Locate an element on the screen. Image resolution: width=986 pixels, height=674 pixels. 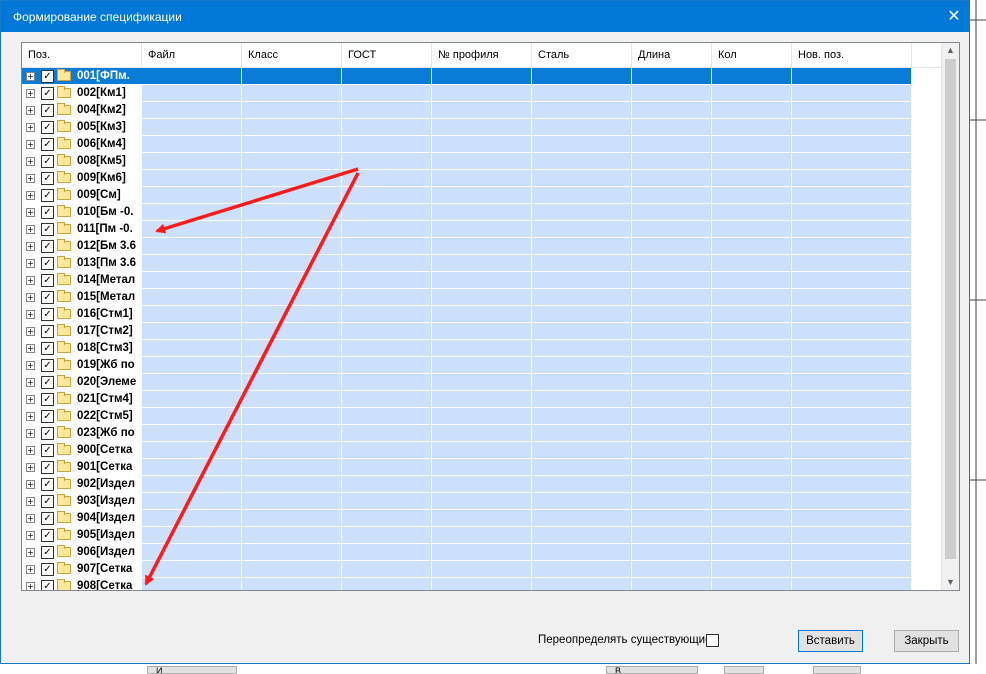
position-cell: + ✓ 901[Сетка is located at coordinates (82, 467).